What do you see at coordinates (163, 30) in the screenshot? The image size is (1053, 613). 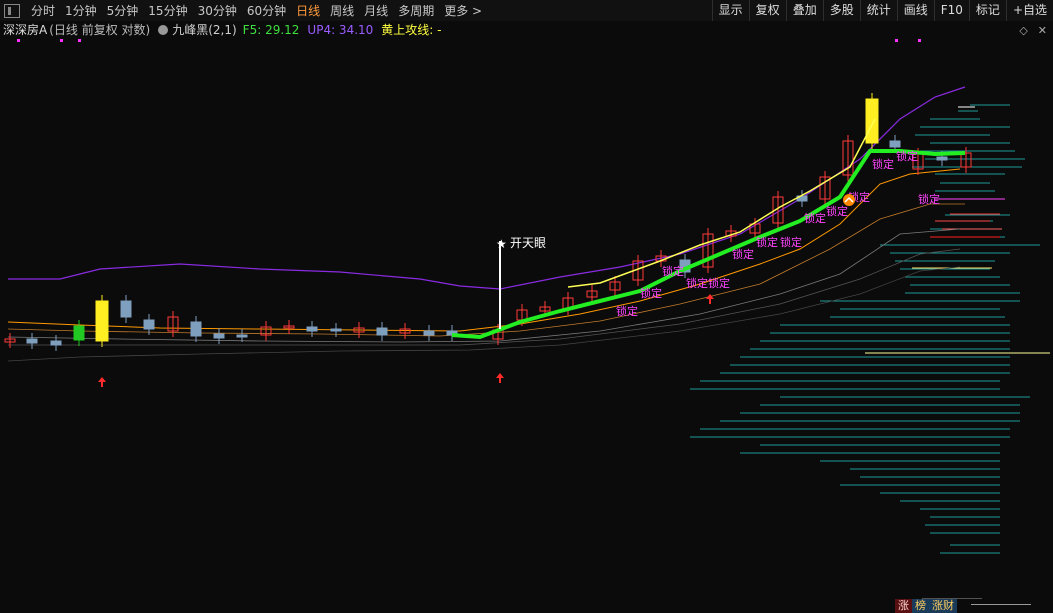 I see `indicator-settings-icon` at bounding box center [163, 30].